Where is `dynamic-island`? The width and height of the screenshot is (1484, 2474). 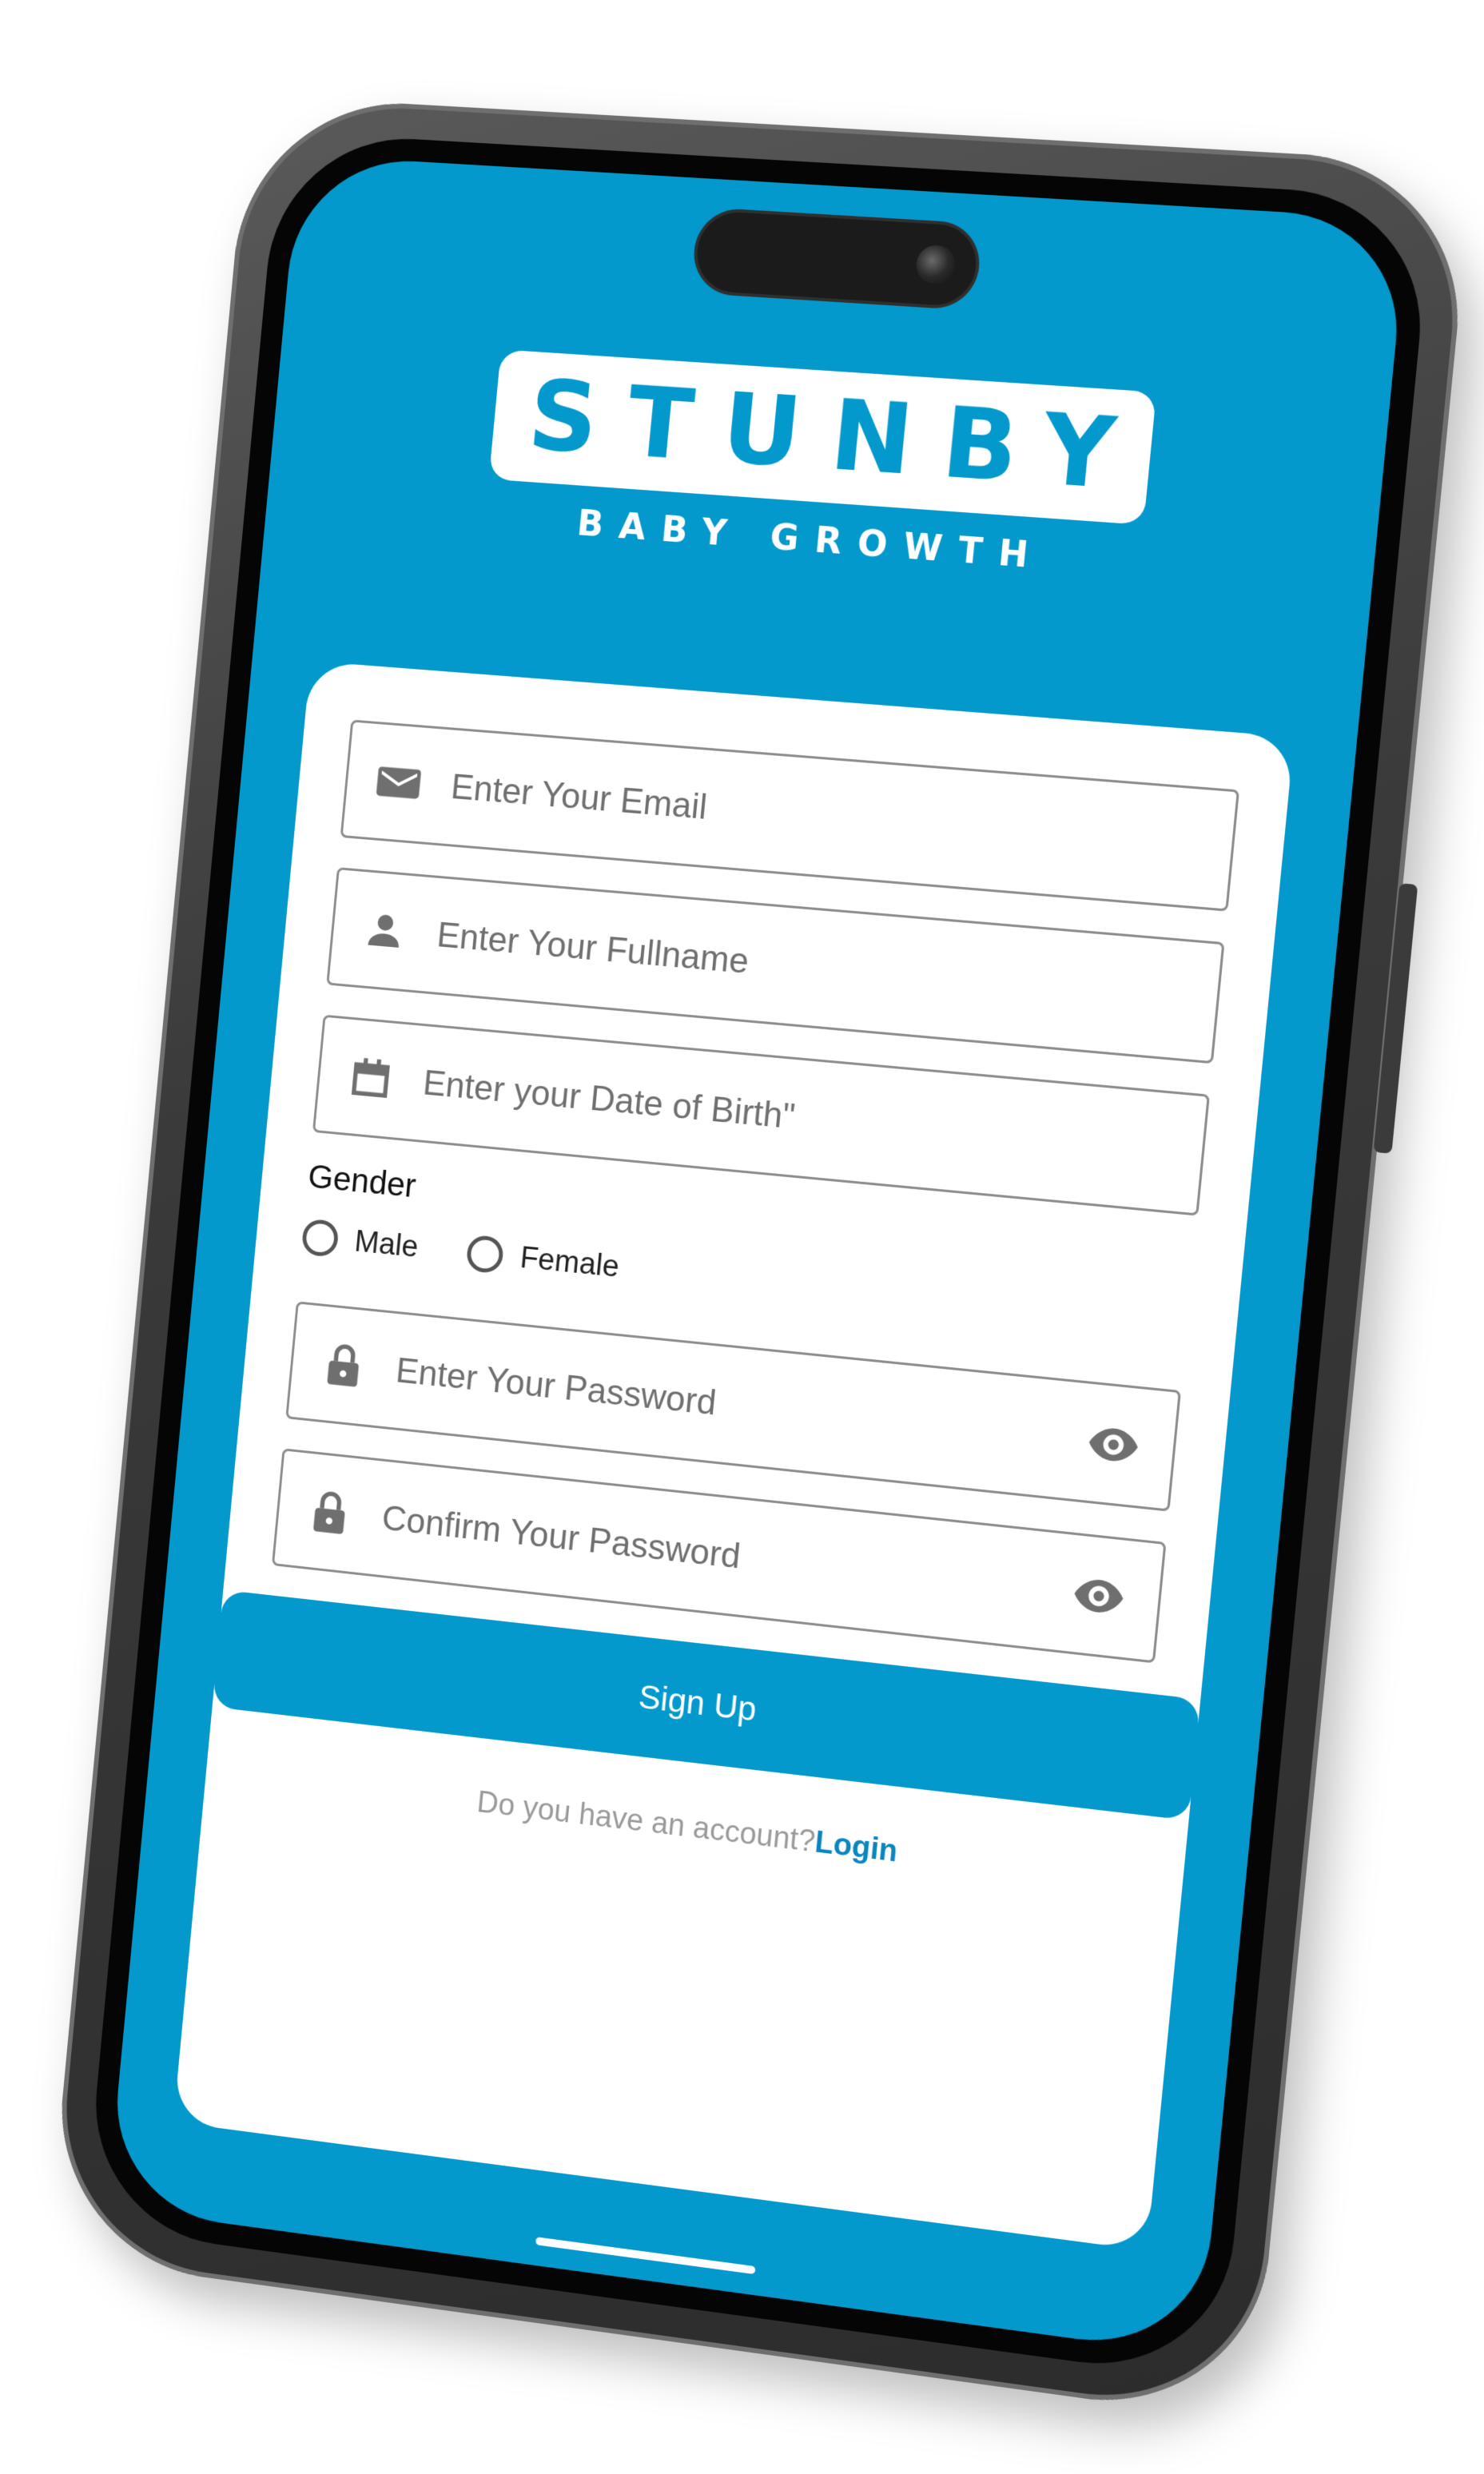
dynamic-island is located at coordinates (837, 259).